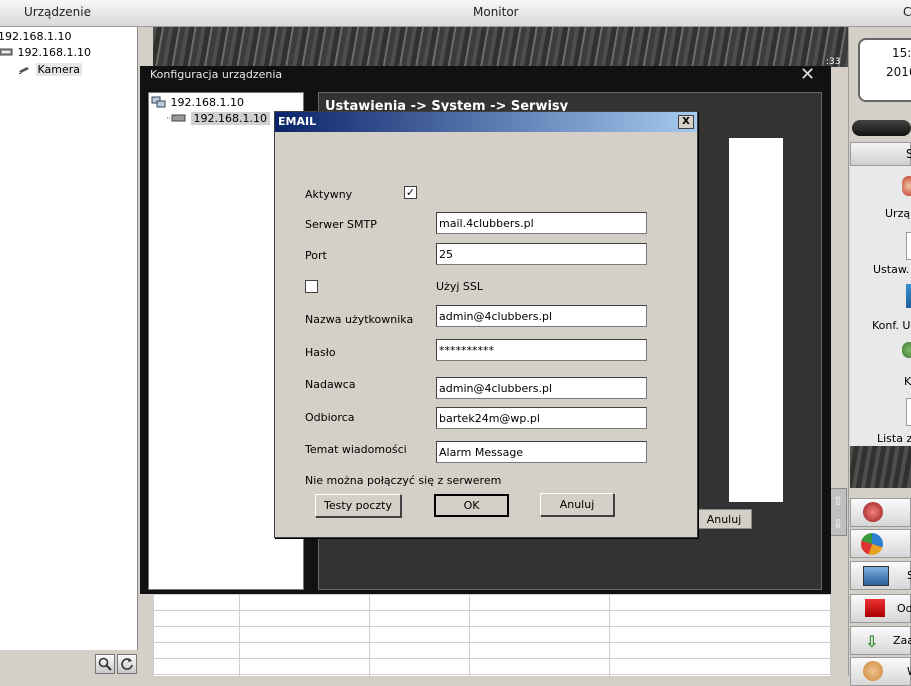 The image size is (911, 686). I want to click on search-icon, so click(105, 664).